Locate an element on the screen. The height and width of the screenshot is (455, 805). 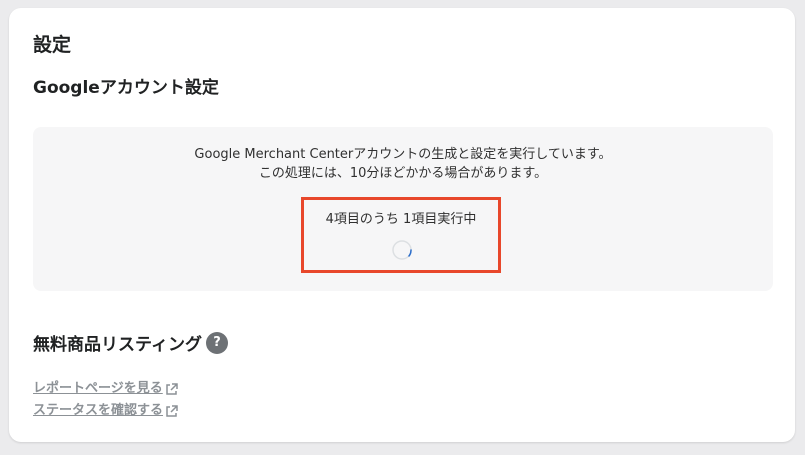
free-listings-links: レポートページを見る ステータスを確認する is located at coordinates (105, 400).